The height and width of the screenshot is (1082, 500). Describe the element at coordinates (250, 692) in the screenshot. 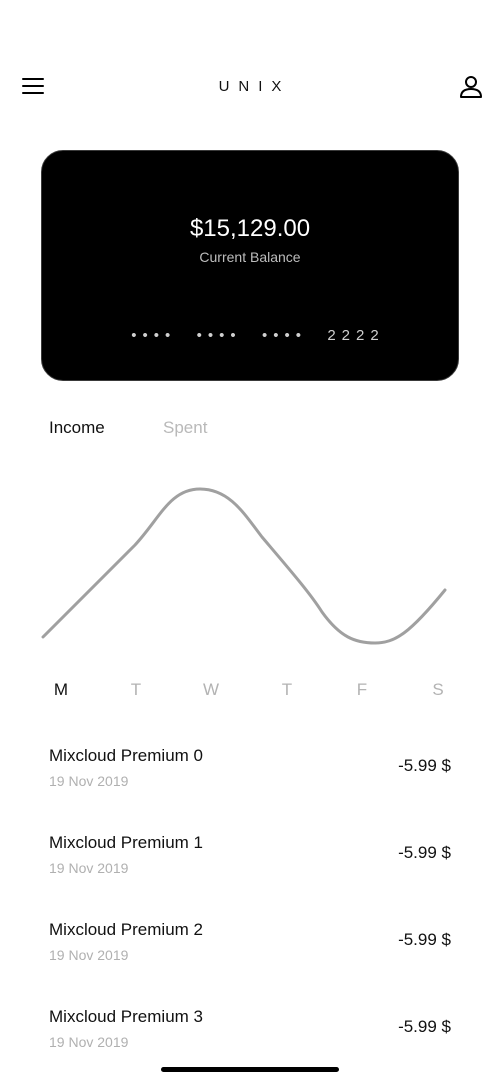

I see `weekday-selector: M T W T F S` at that location.